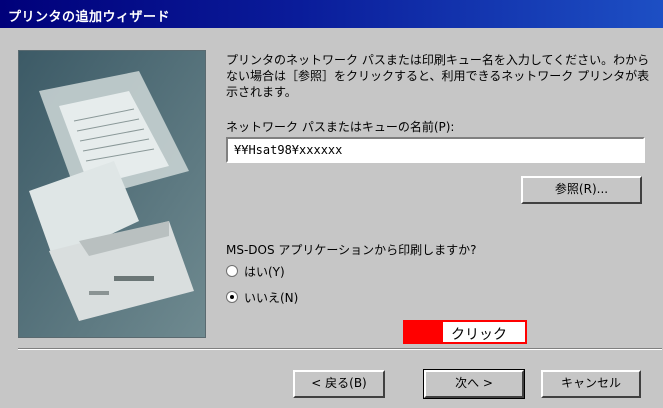 This screenshot has height=408, width=663. What do you see at coordinates (340, 349) in the screenshot?
I see `footer-separator` at bounding box center [340, 349].